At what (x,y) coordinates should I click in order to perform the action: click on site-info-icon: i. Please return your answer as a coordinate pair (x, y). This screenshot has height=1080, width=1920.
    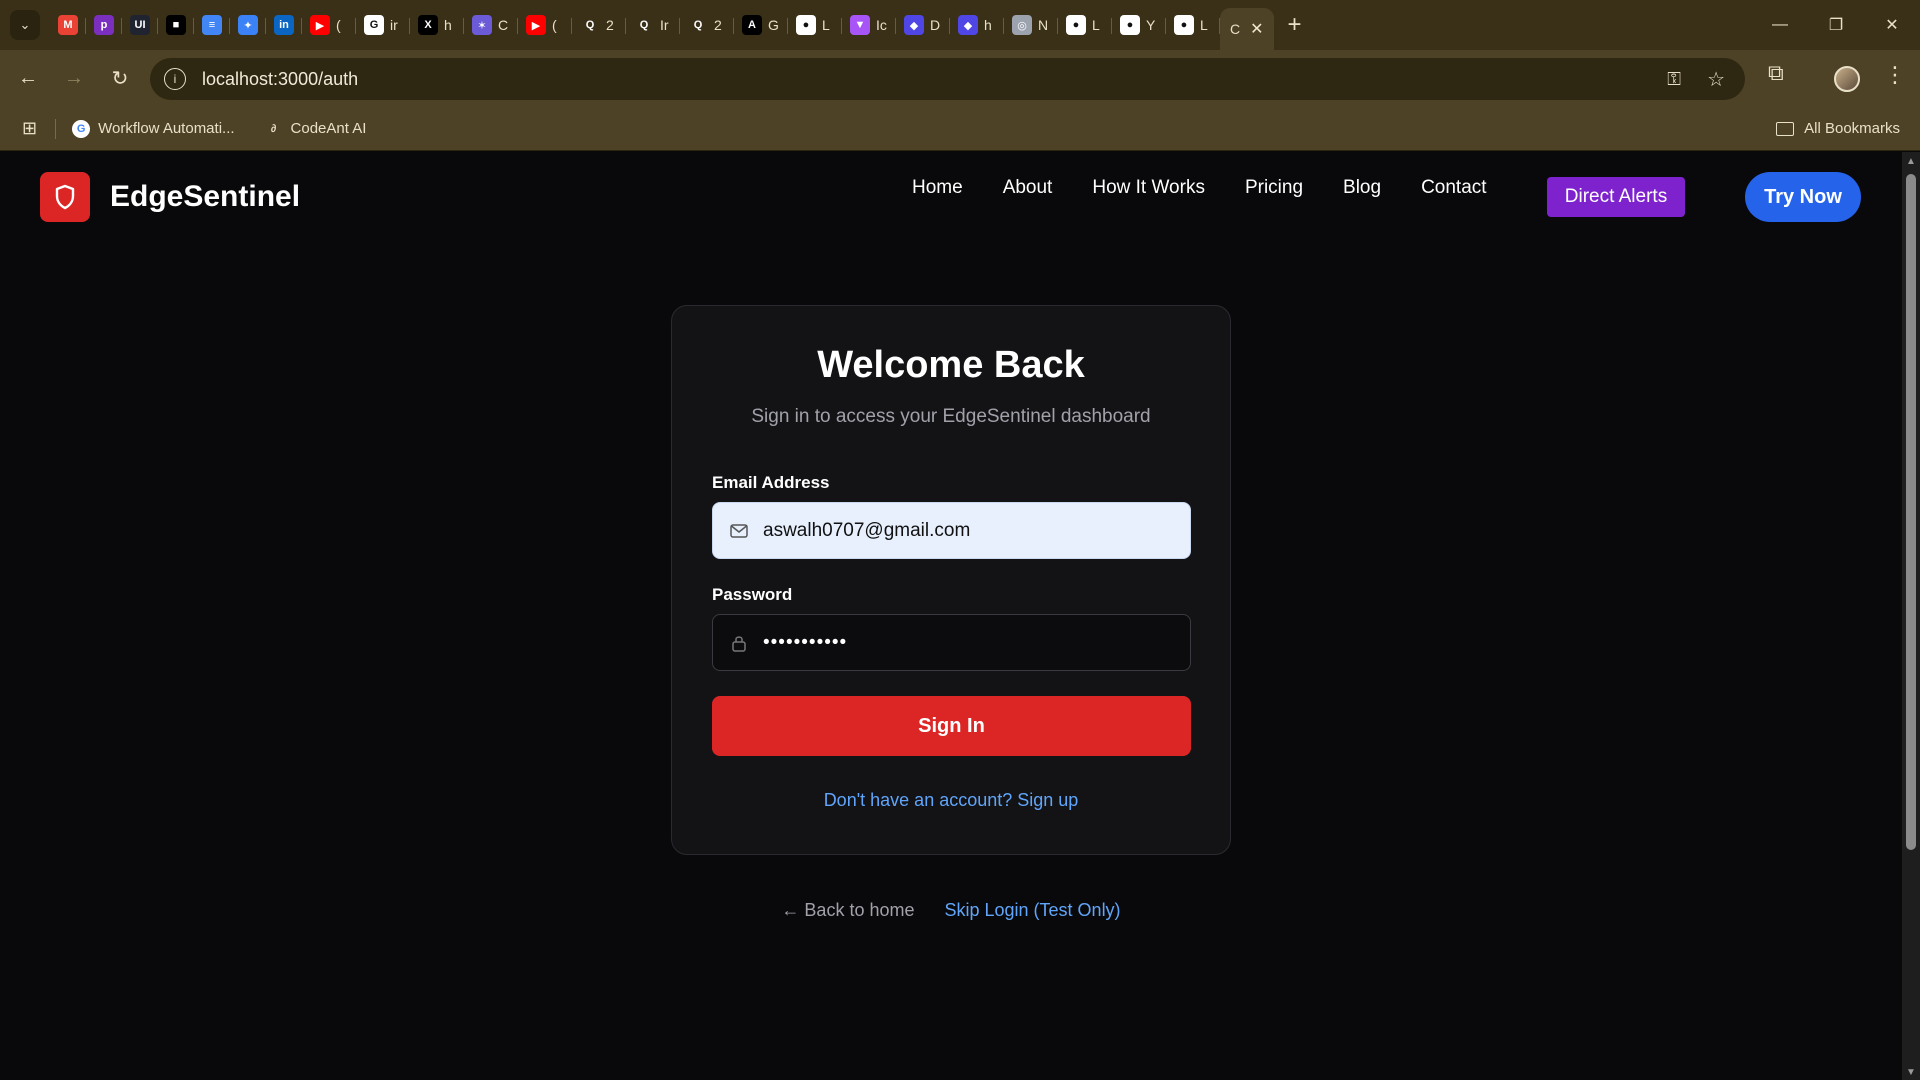
    Looking at the image, I should click on (175, 79).